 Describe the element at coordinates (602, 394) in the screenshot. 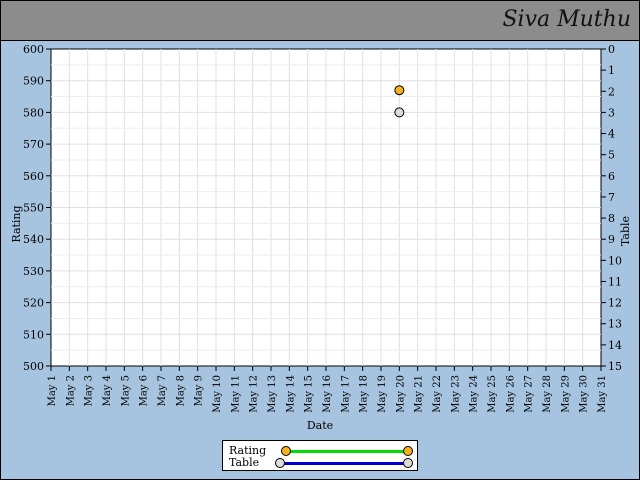

I see `x-tick-label: May 31` at that location.